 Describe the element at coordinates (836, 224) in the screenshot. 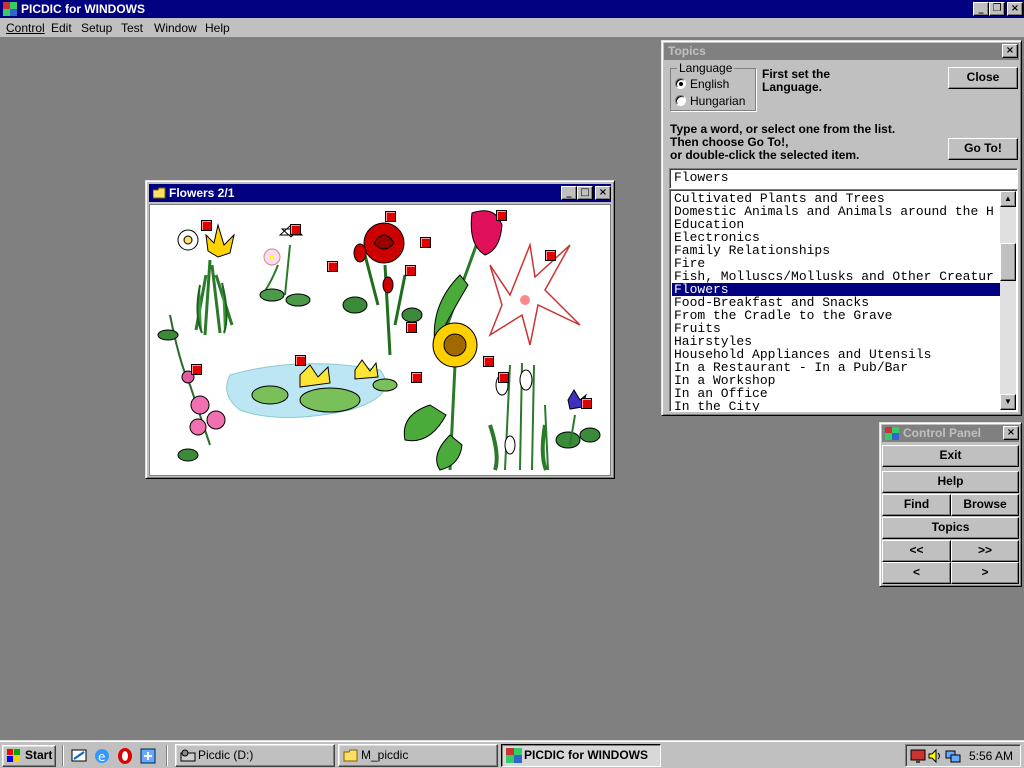

I see `topic-list-item: Education` at that location.